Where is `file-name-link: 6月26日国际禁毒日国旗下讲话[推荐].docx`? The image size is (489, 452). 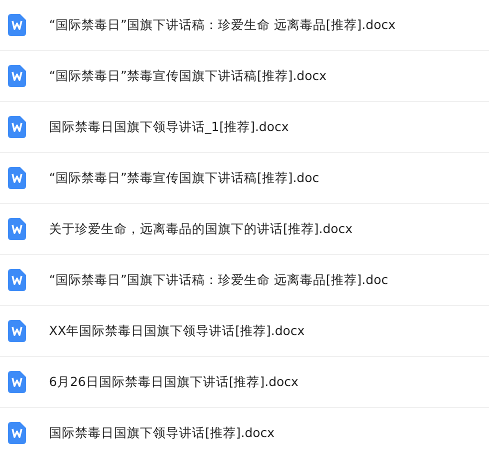
file-name-link: 6月26日国际禁毒日国旗下讲话[推荐].docx is located at coordinates (173, 382).